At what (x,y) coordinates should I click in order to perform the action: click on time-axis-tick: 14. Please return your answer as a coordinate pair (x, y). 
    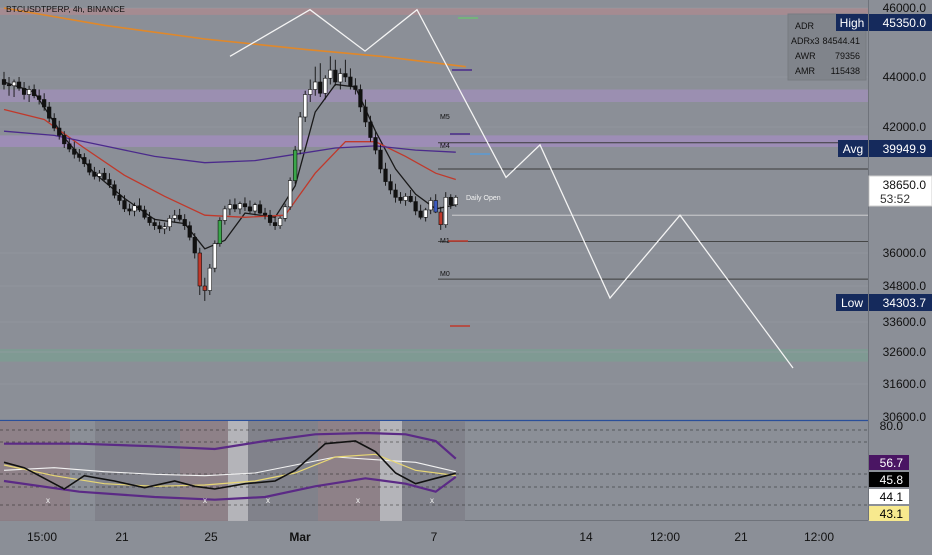
    Looking at the image, I should click on (586, 537).